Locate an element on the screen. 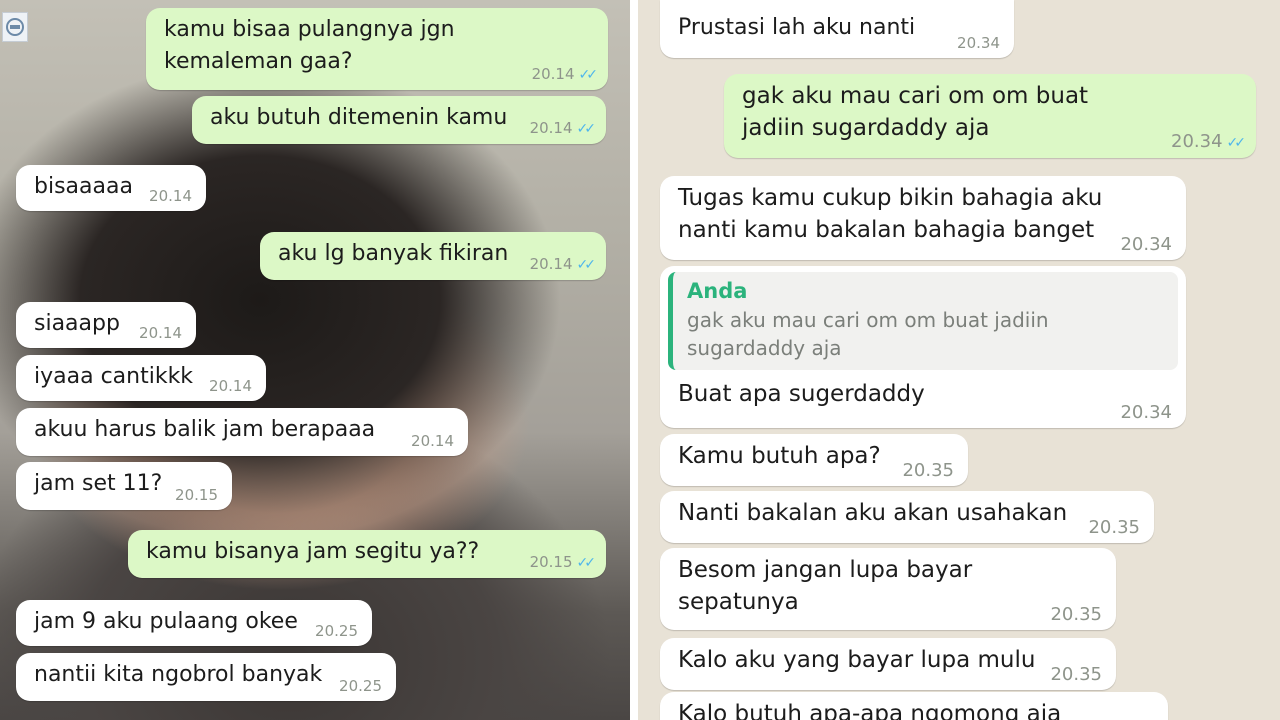  message-meta: 20.15 ✓✓ is located at coordinates (563, 562).